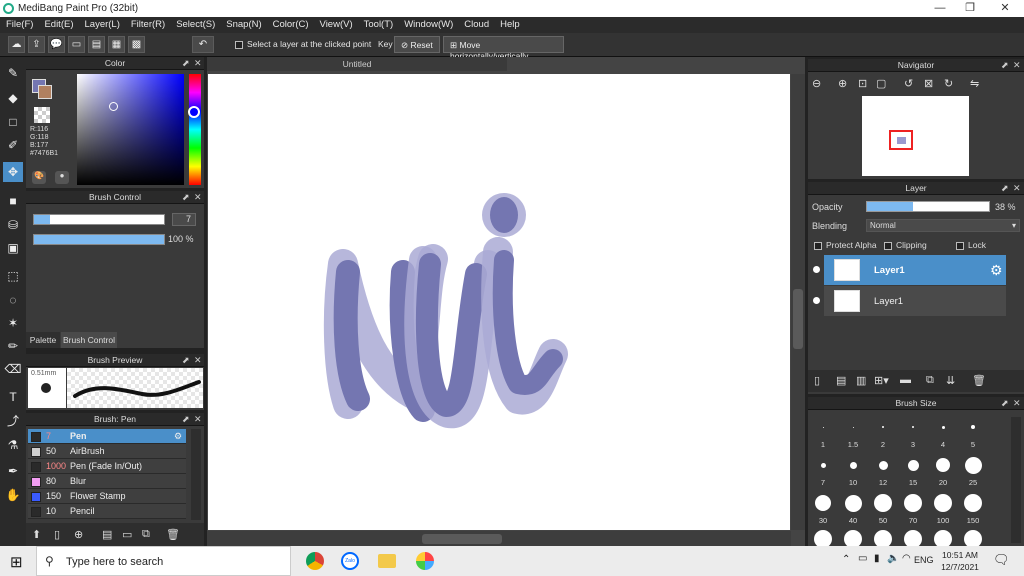 This screenshot has height=576, width=1024. I want to click on brush-size-preset: 25, so click(973, 470).